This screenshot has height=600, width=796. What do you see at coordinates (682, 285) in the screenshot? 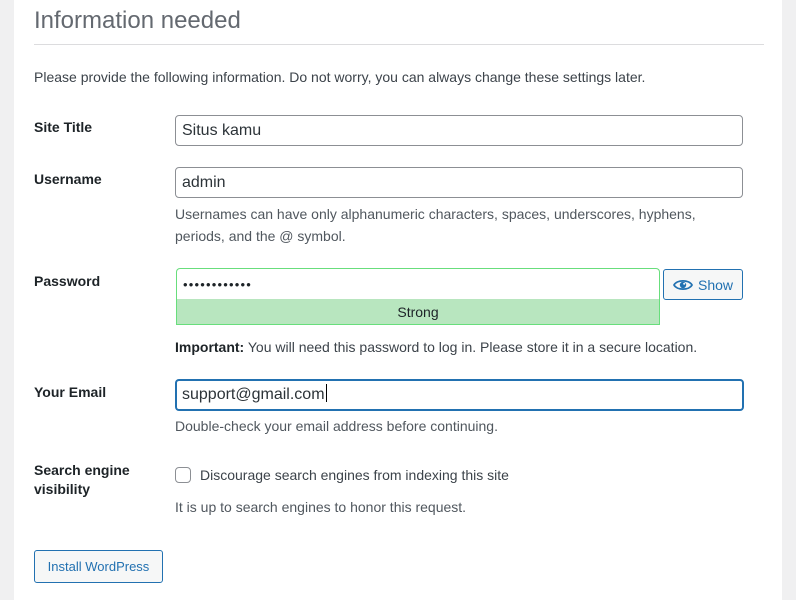
I see `eye-icon` at bounding box center [682, 285].